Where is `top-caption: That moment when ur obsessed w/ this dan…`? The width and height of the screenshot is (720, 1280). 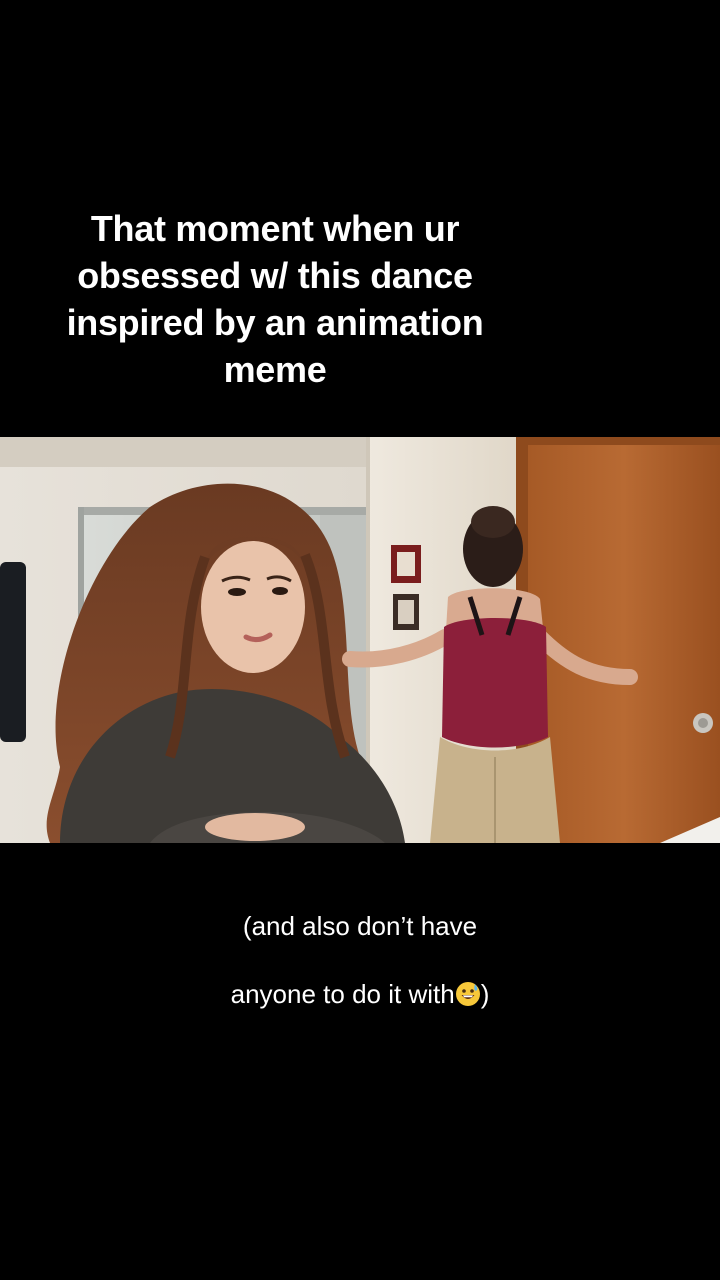
top-caption: That moment when ur obsessed w/ this dan… is located at coordinates (275, 299).